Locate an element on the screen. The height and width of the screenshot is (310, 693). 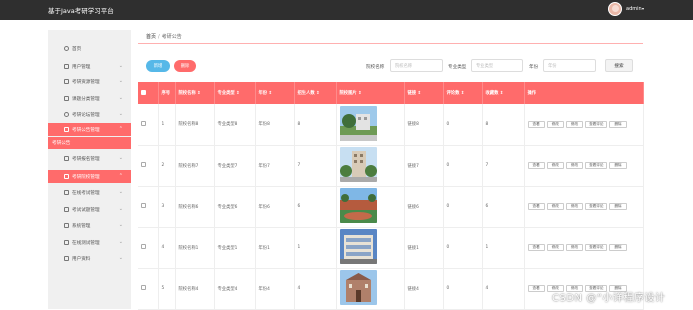
top-bar: 基于Java考研学习平台 admin ▾ is located at coordinates (346, 10).